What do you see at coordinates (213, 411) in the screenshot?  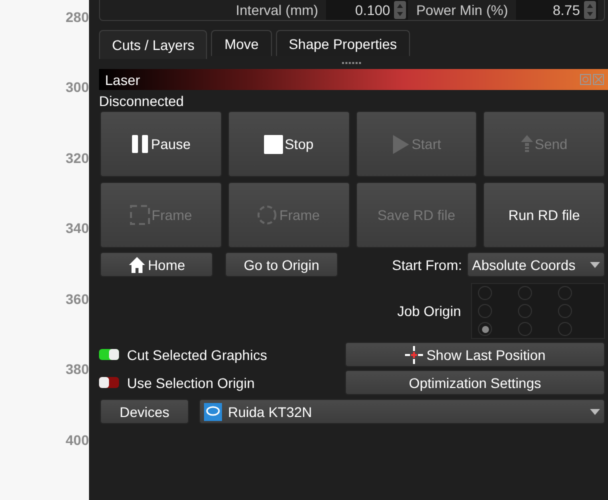 I see `device-logo-icon` at bounding box center [213, 411].